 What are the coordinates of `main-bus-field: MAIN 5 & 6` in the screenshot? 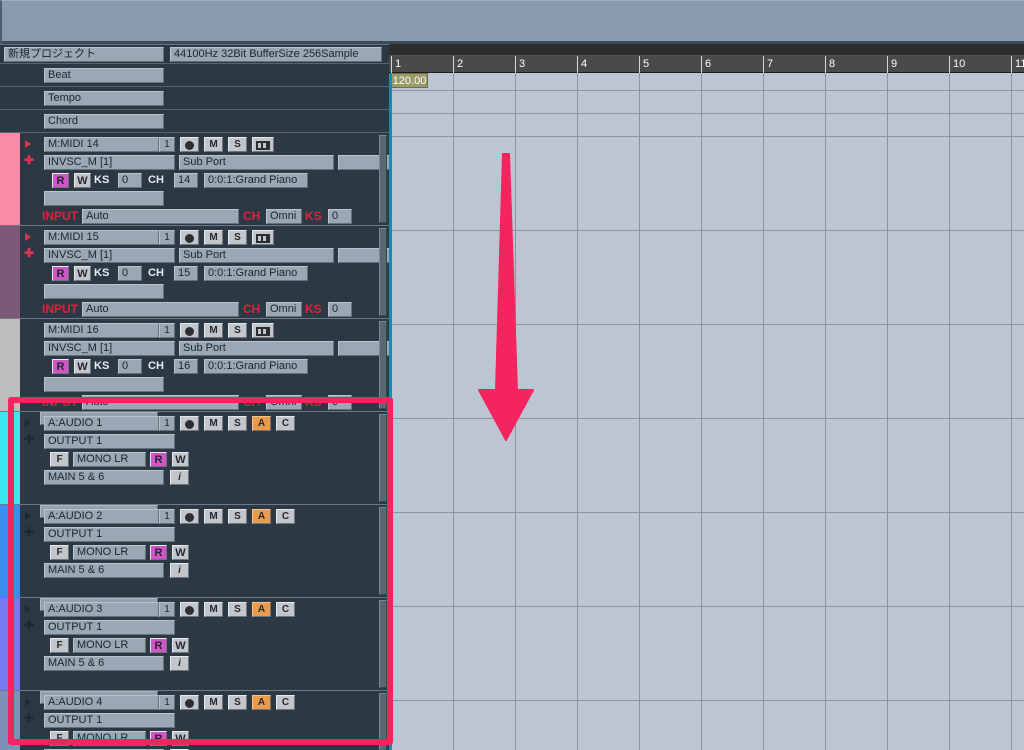 It's located at (104, 570).